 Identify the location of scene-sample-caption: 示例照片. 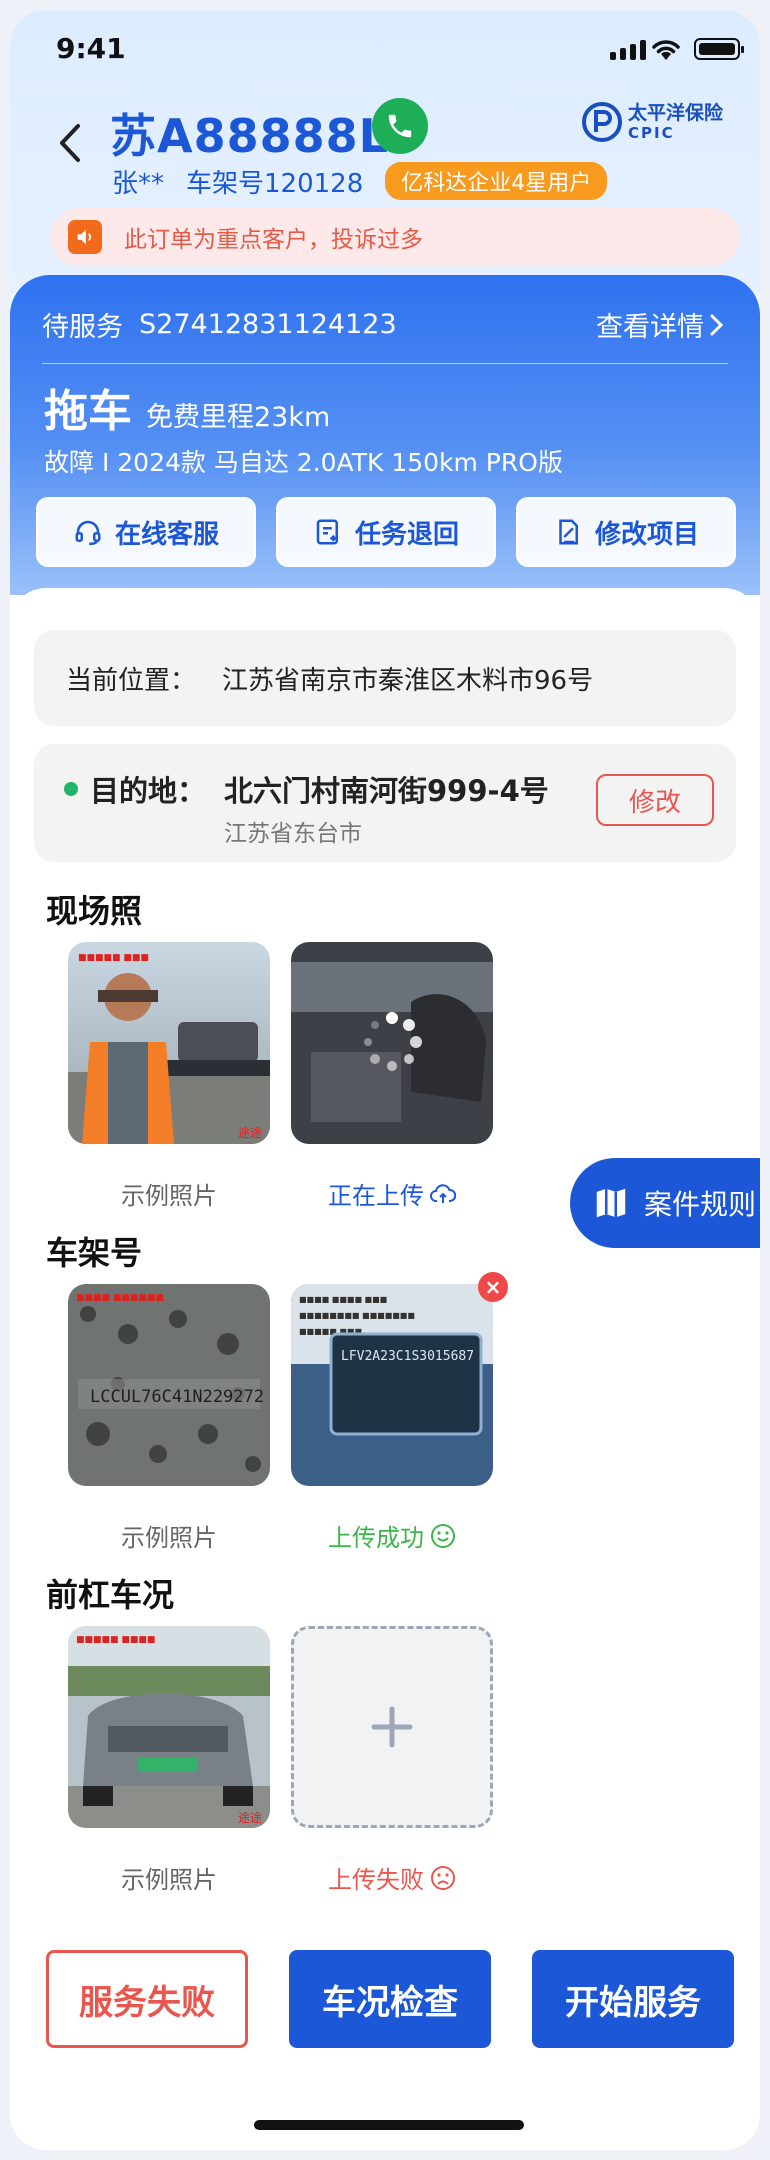
(169, 1196).